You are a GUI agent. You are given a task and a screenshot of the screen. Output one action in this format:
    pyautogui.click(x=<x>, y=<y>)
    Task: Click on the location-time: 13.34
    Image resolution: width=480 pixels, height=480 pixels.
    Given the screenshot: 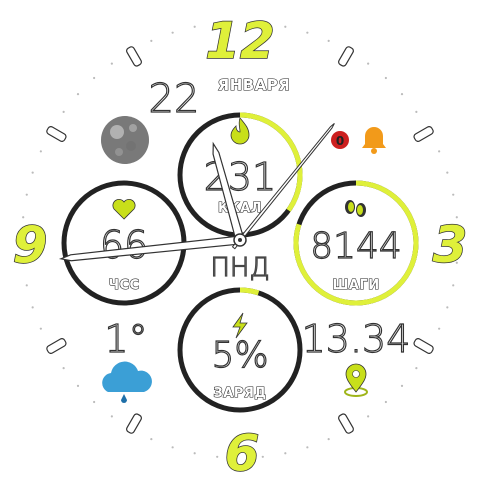 What is the action you would take?
    pyautogui.click(x=356, y=339)
    